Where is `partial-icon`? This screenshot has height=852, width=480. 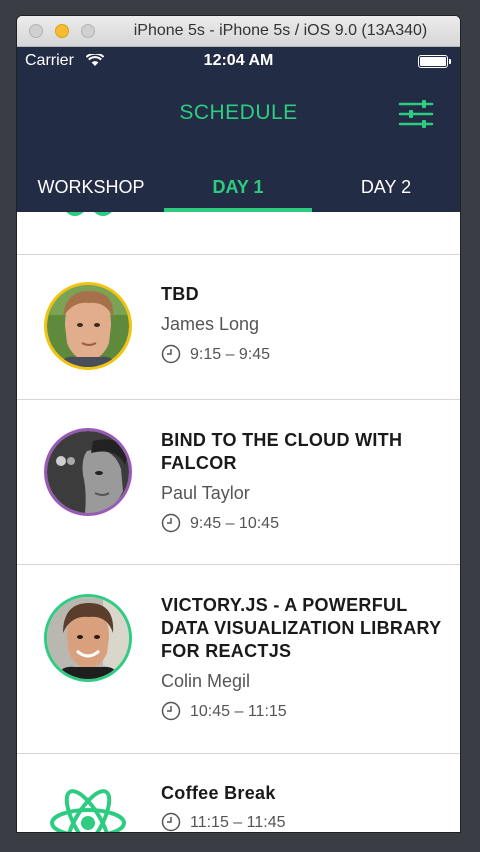
partial-icon is located at coordinates (89, 214).